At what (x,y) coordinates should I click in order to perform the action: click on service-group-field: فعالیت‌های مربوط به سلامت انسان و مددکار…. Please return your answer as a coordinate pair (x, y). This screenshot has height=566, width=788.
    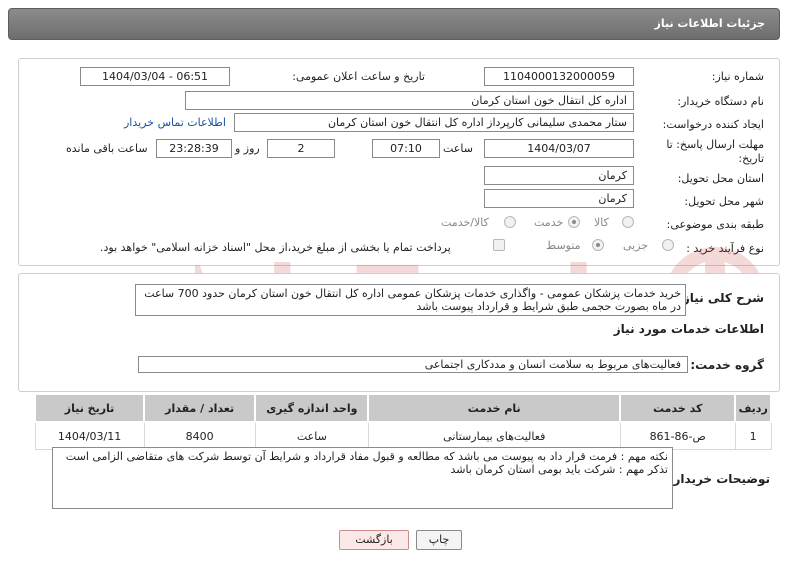
    Looking at the image, I should click on (413, 364).